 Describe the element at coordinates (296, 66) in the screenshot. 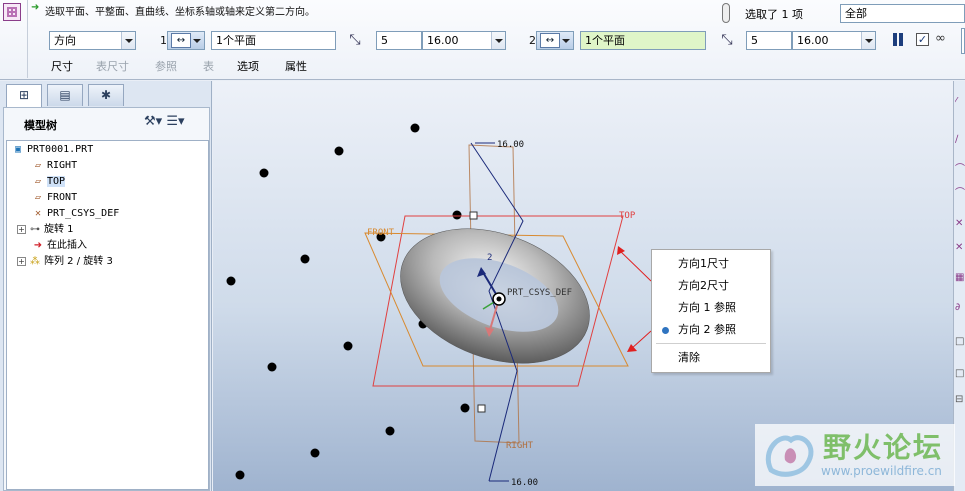

I see `tab-properties: 属性` at that location.